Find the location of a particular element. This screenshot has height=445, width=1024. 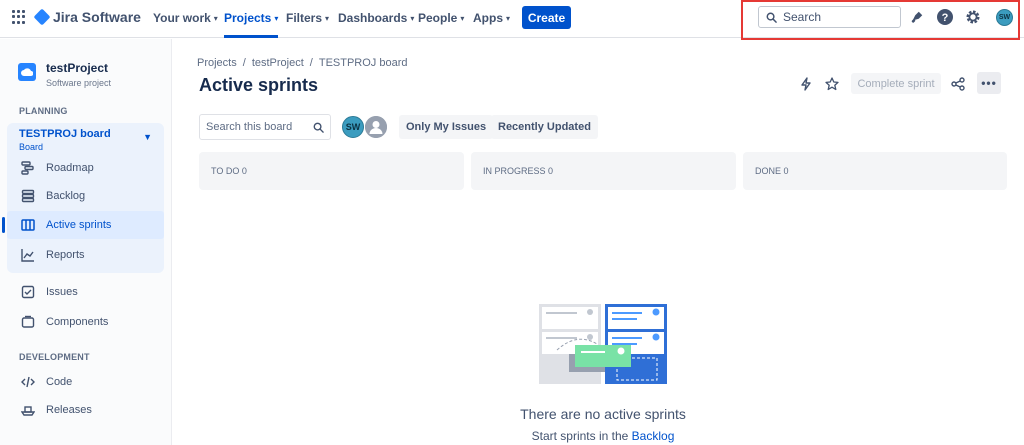

board-name: TESTPROJ board is located at coordinates (65, 134).